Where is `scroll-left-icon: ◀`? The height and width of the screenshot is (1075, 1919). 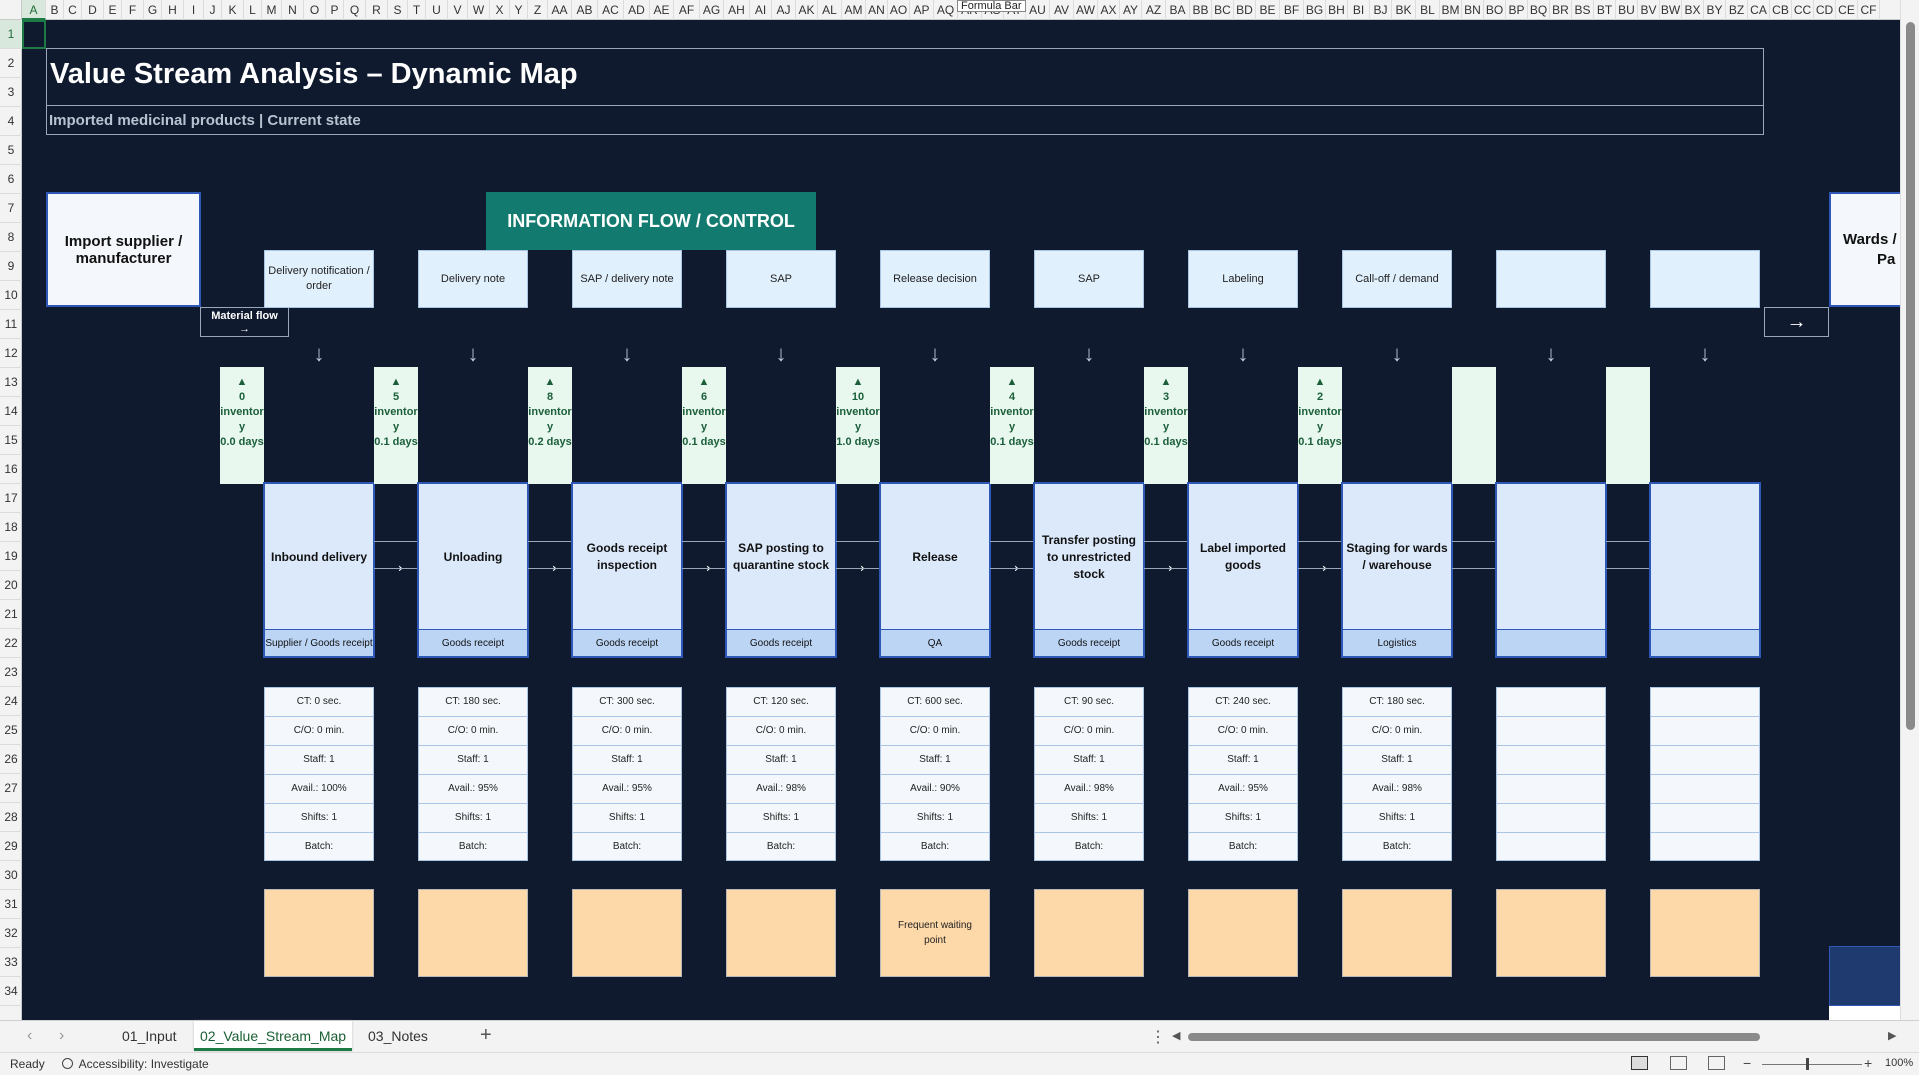 scroll-left-icon: ◀ is located at coordinates (1176, 1035).